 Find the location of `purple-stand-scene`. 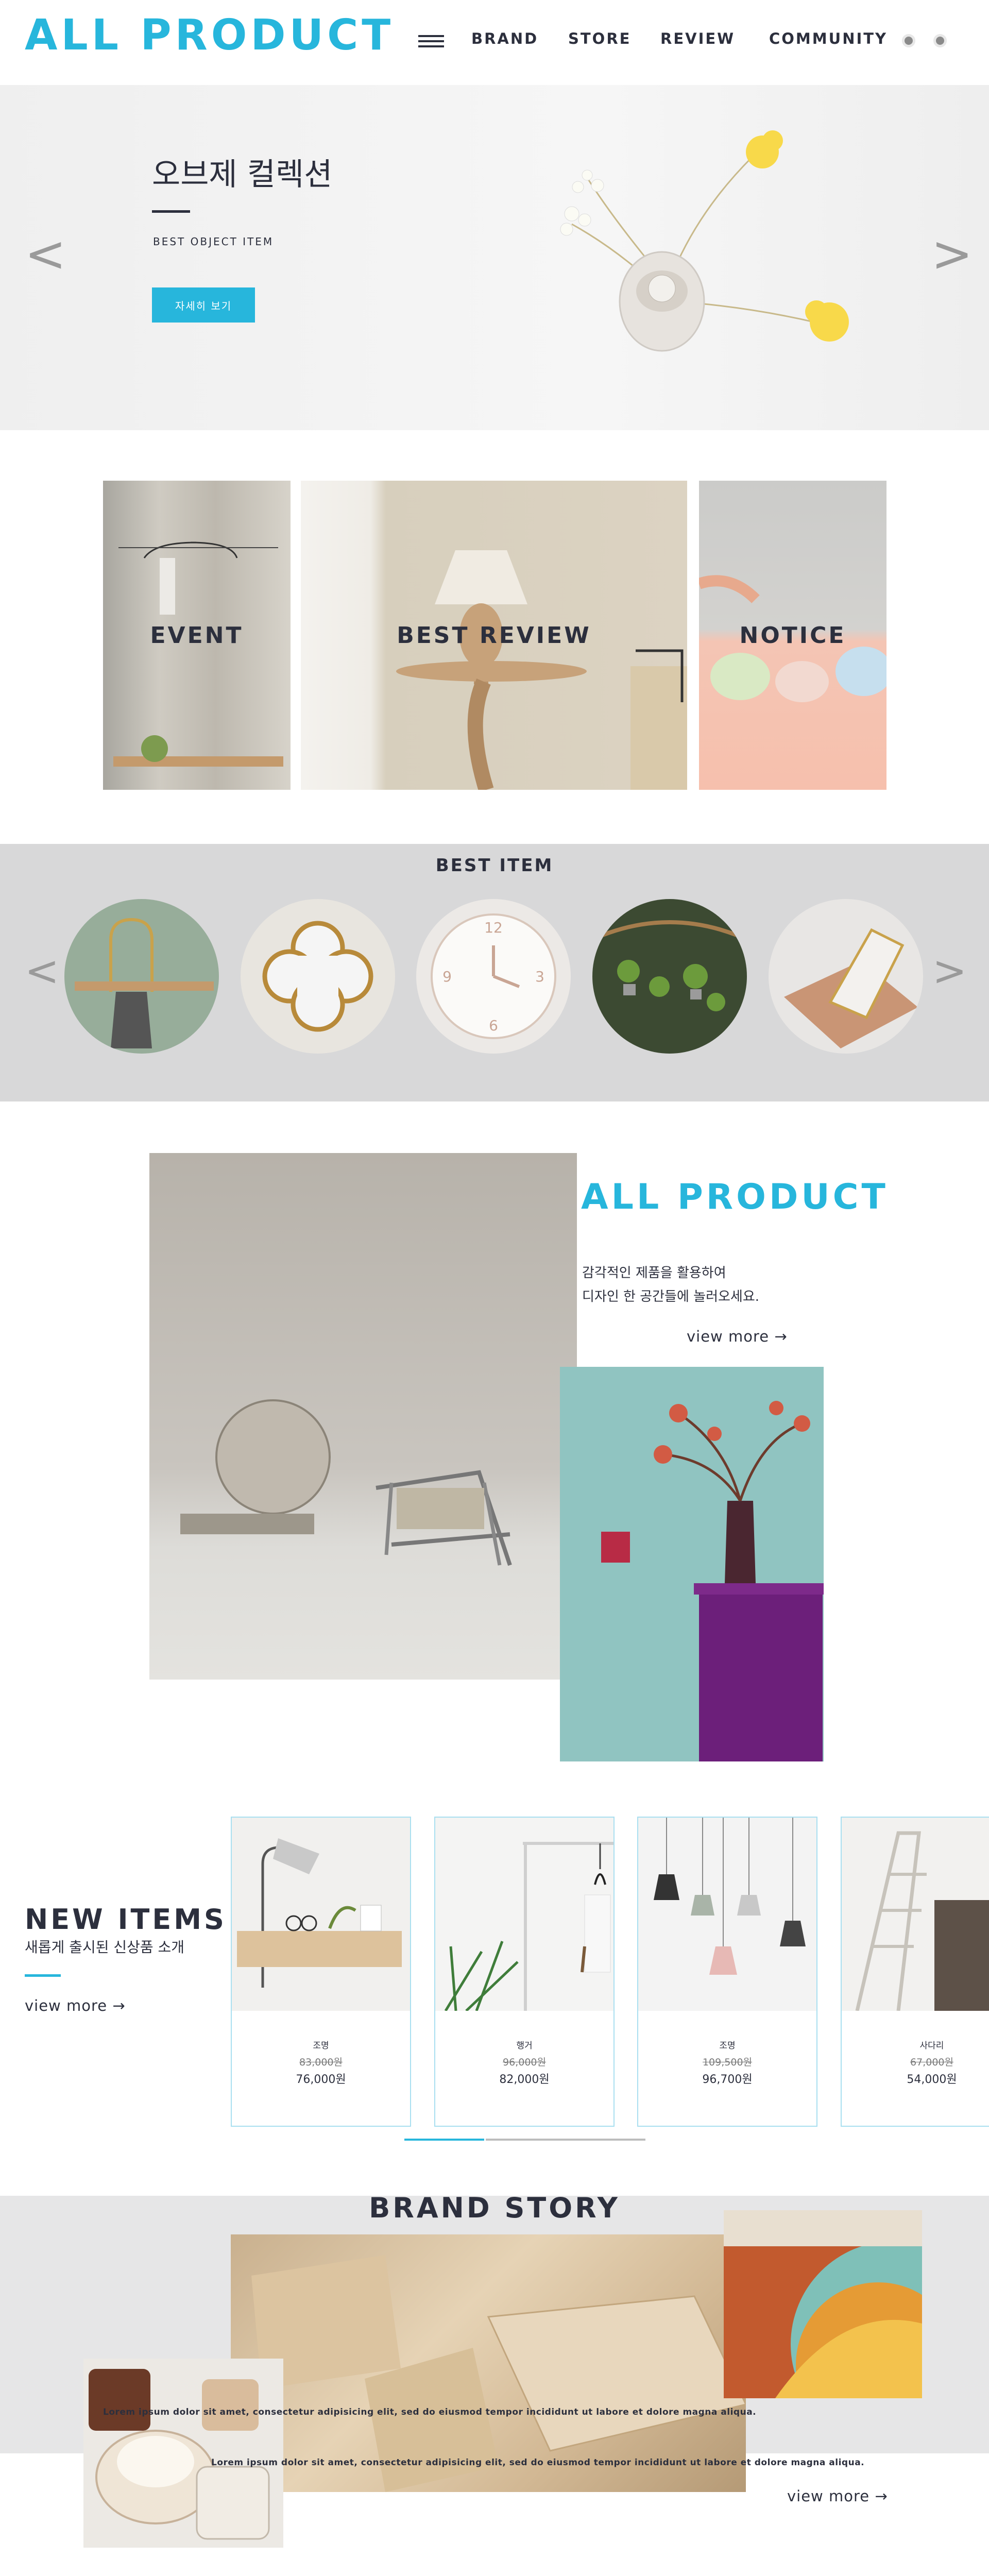

purple-stand-scene is located at coordinates (713, 1581).